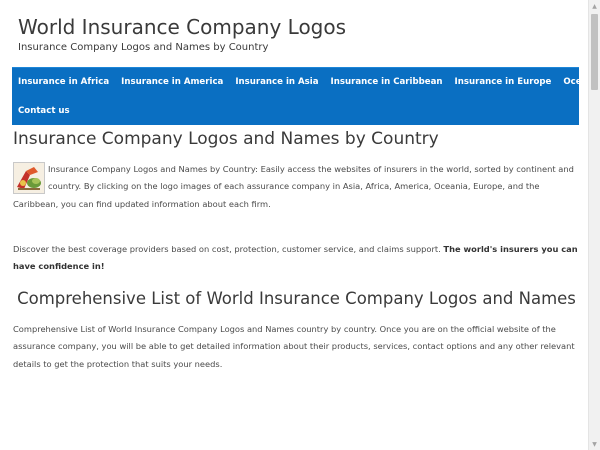  I want to click on scroll-up-arrow-icon: ▲, so click(594, 6).